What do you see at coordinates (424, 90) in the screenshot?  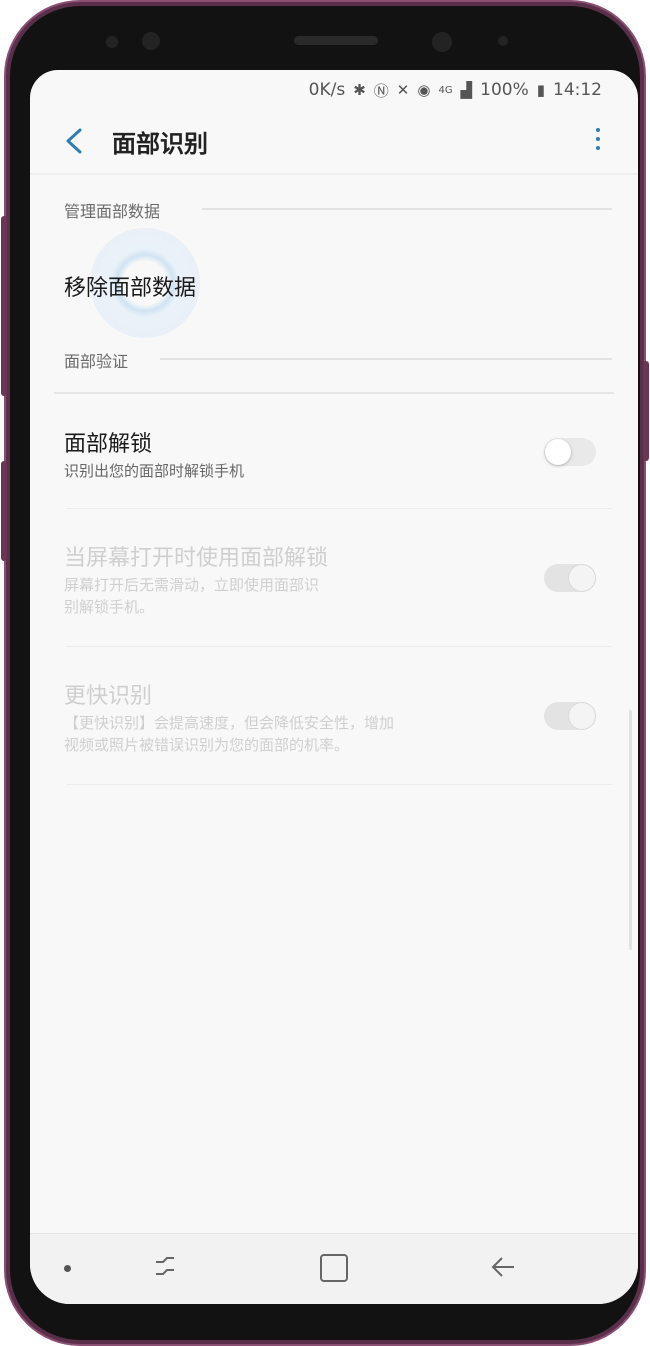 I see `alarm-icon: ◉` at bounding box center [424, 90].